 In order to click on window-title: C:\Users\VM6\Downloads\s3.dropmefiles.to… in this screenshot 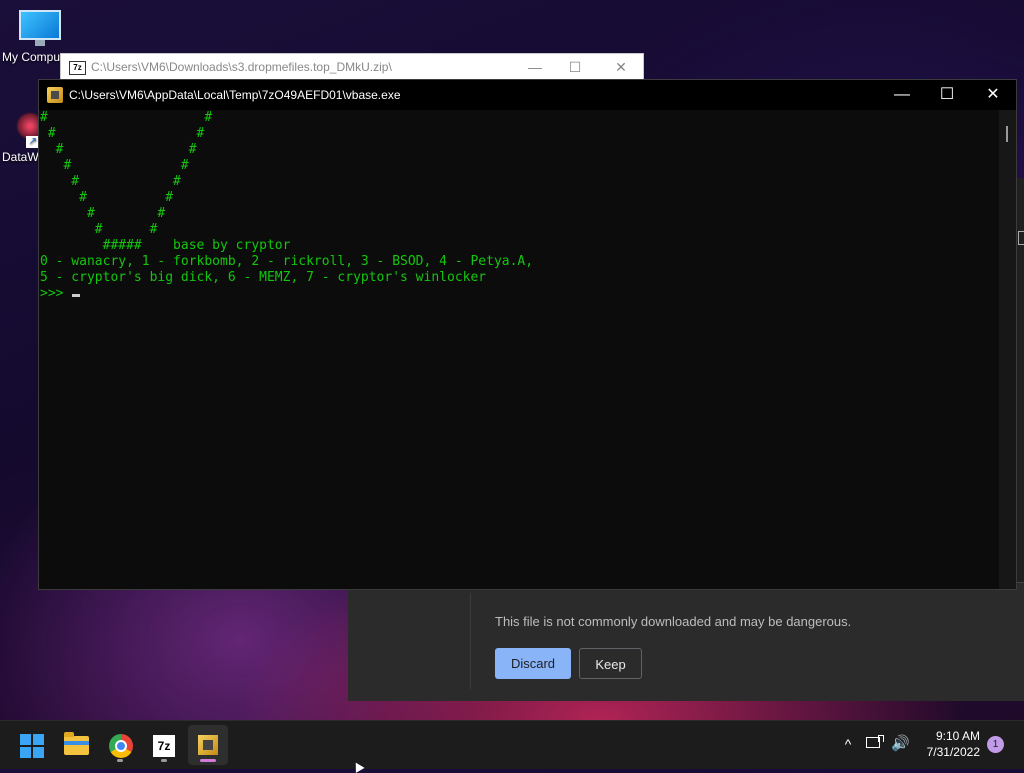, I will do `click(241, 67)`.